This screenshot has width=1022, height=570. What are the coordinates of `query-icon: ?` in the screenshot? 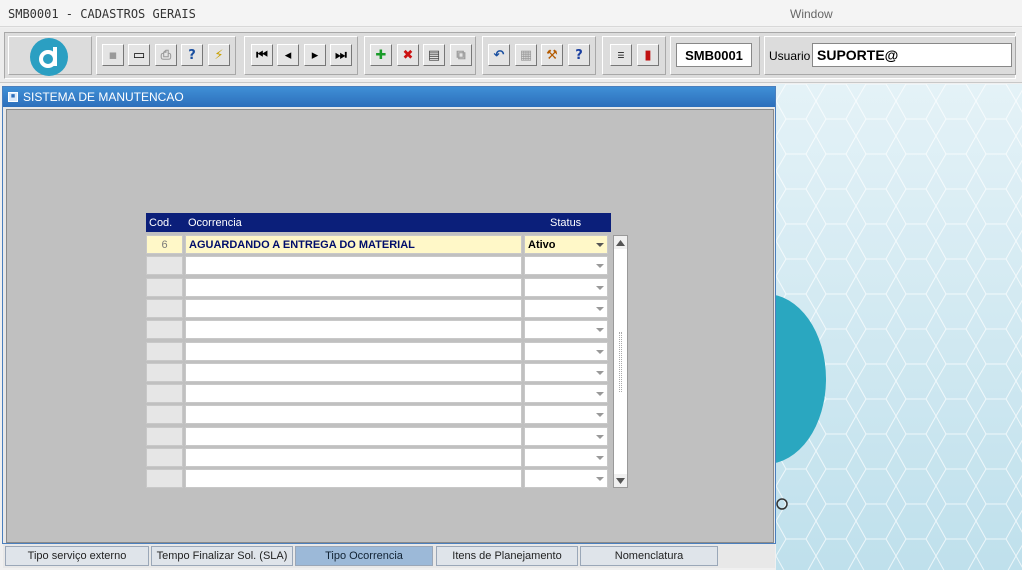 It's located at (192, 55).